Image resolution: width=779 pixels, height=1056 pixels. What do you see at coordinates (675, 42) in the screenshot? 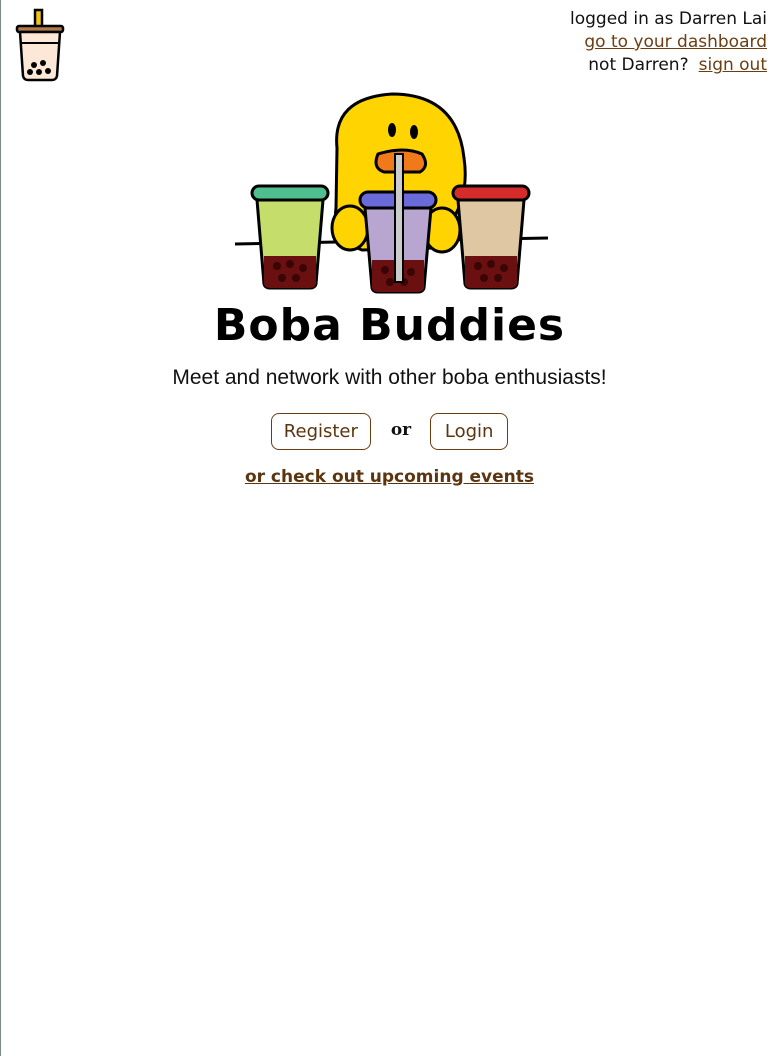
I see `dashboard-link: go to your dashboard` at bounding box center [675, 42].